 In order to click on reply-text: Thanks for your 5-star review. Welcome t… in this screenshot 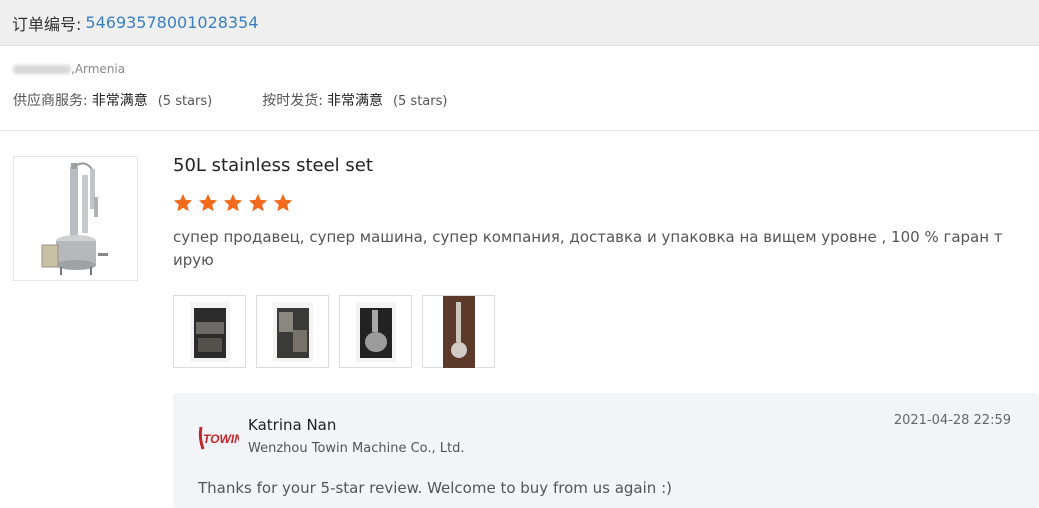, I will do `click(435, 488)`.